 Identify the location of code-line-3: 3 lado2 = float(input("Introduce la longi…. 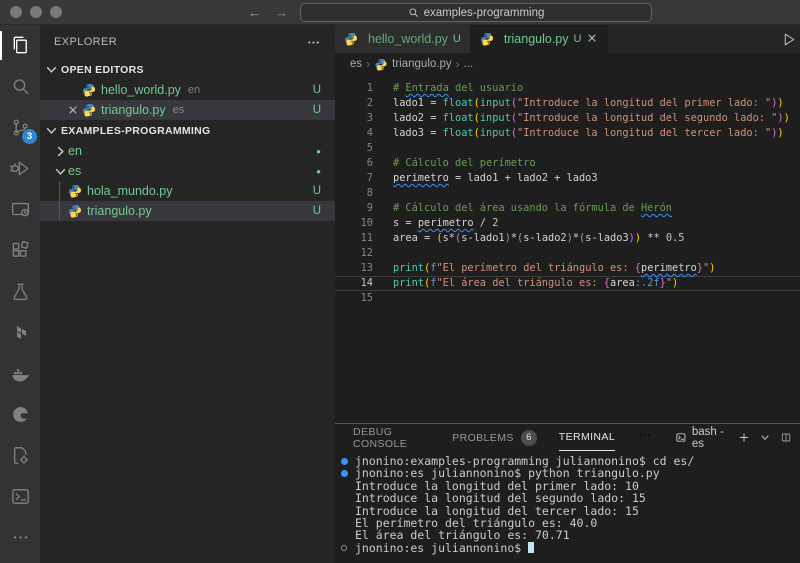
(567, 118).